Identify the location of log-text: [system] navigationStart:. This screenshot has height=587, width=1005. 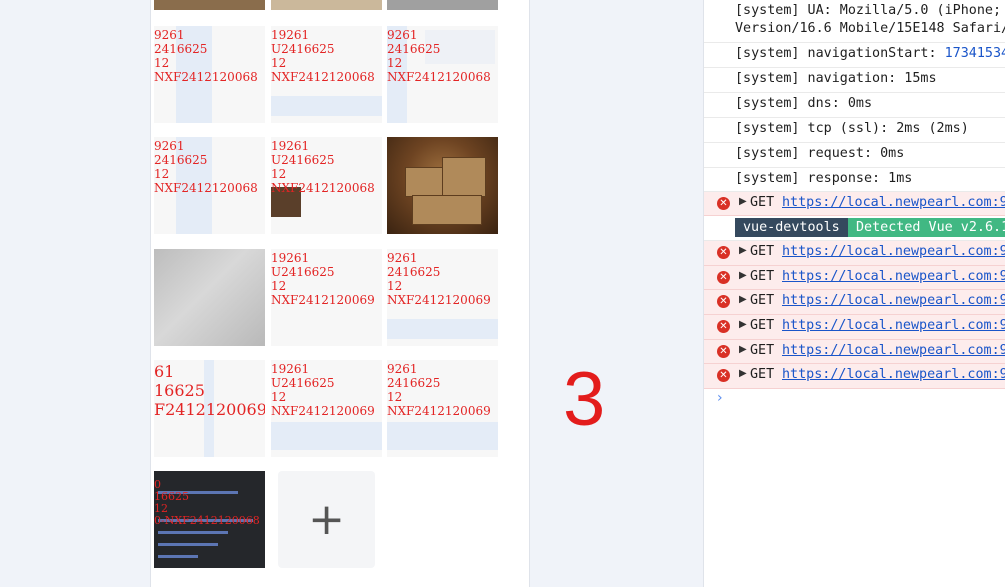
(840, 53).